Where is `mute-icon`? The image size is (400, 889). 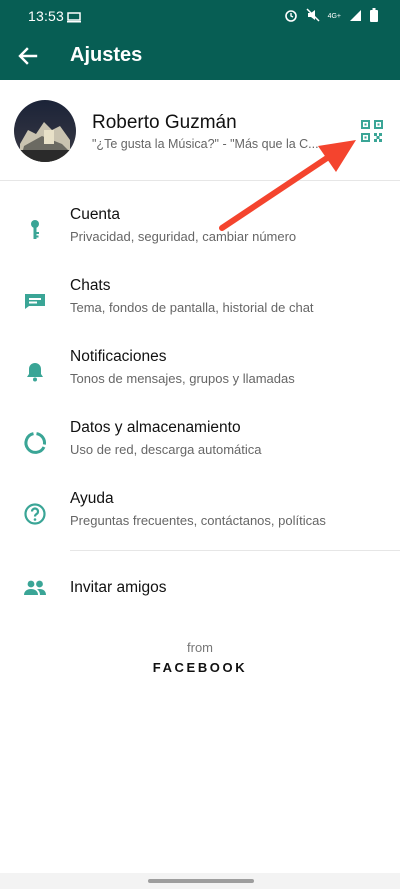 mute-icon is located at coordinates (313, 16).